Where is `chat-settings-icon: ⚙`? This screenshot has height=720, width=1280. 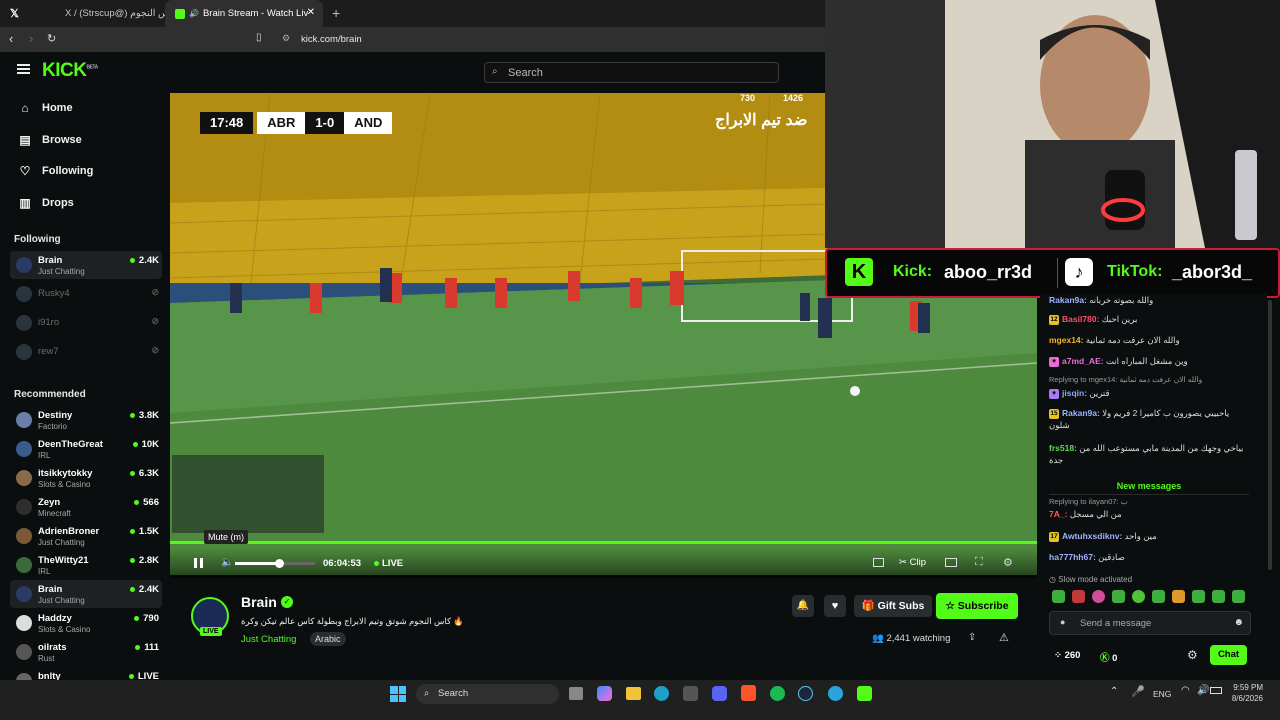 chat-settings-icon: ⚙ is located at coordinates (1192, 655).